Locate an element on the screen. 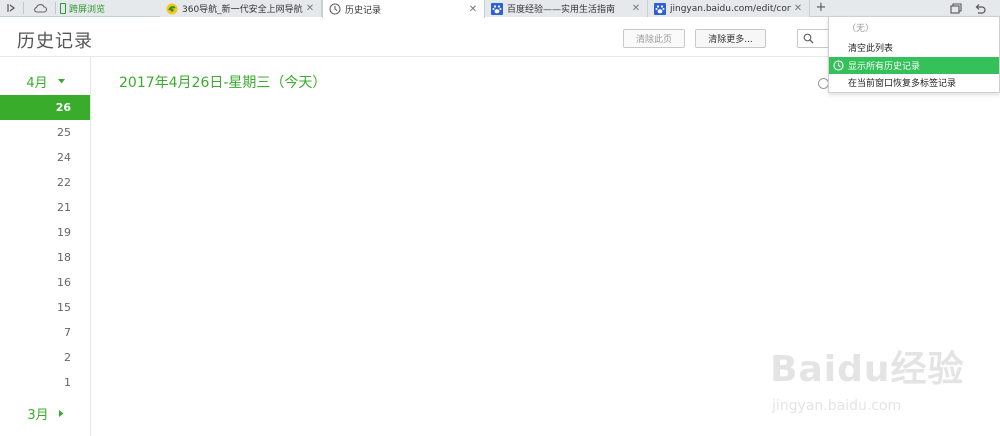  day-item-26: 26 is located at coordinates (45, 107).